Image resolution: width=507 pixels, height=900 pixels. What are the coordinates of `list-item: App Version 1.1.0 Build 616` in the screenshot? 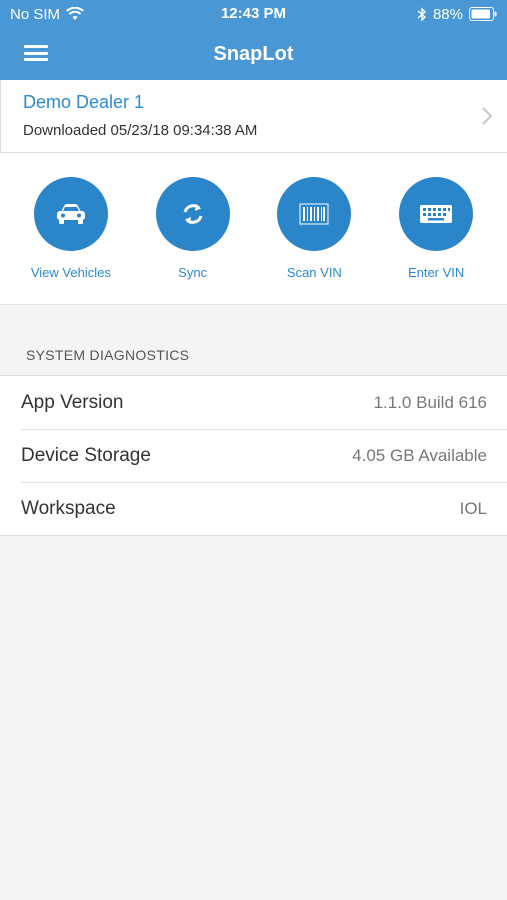 It's located at (253, 402).